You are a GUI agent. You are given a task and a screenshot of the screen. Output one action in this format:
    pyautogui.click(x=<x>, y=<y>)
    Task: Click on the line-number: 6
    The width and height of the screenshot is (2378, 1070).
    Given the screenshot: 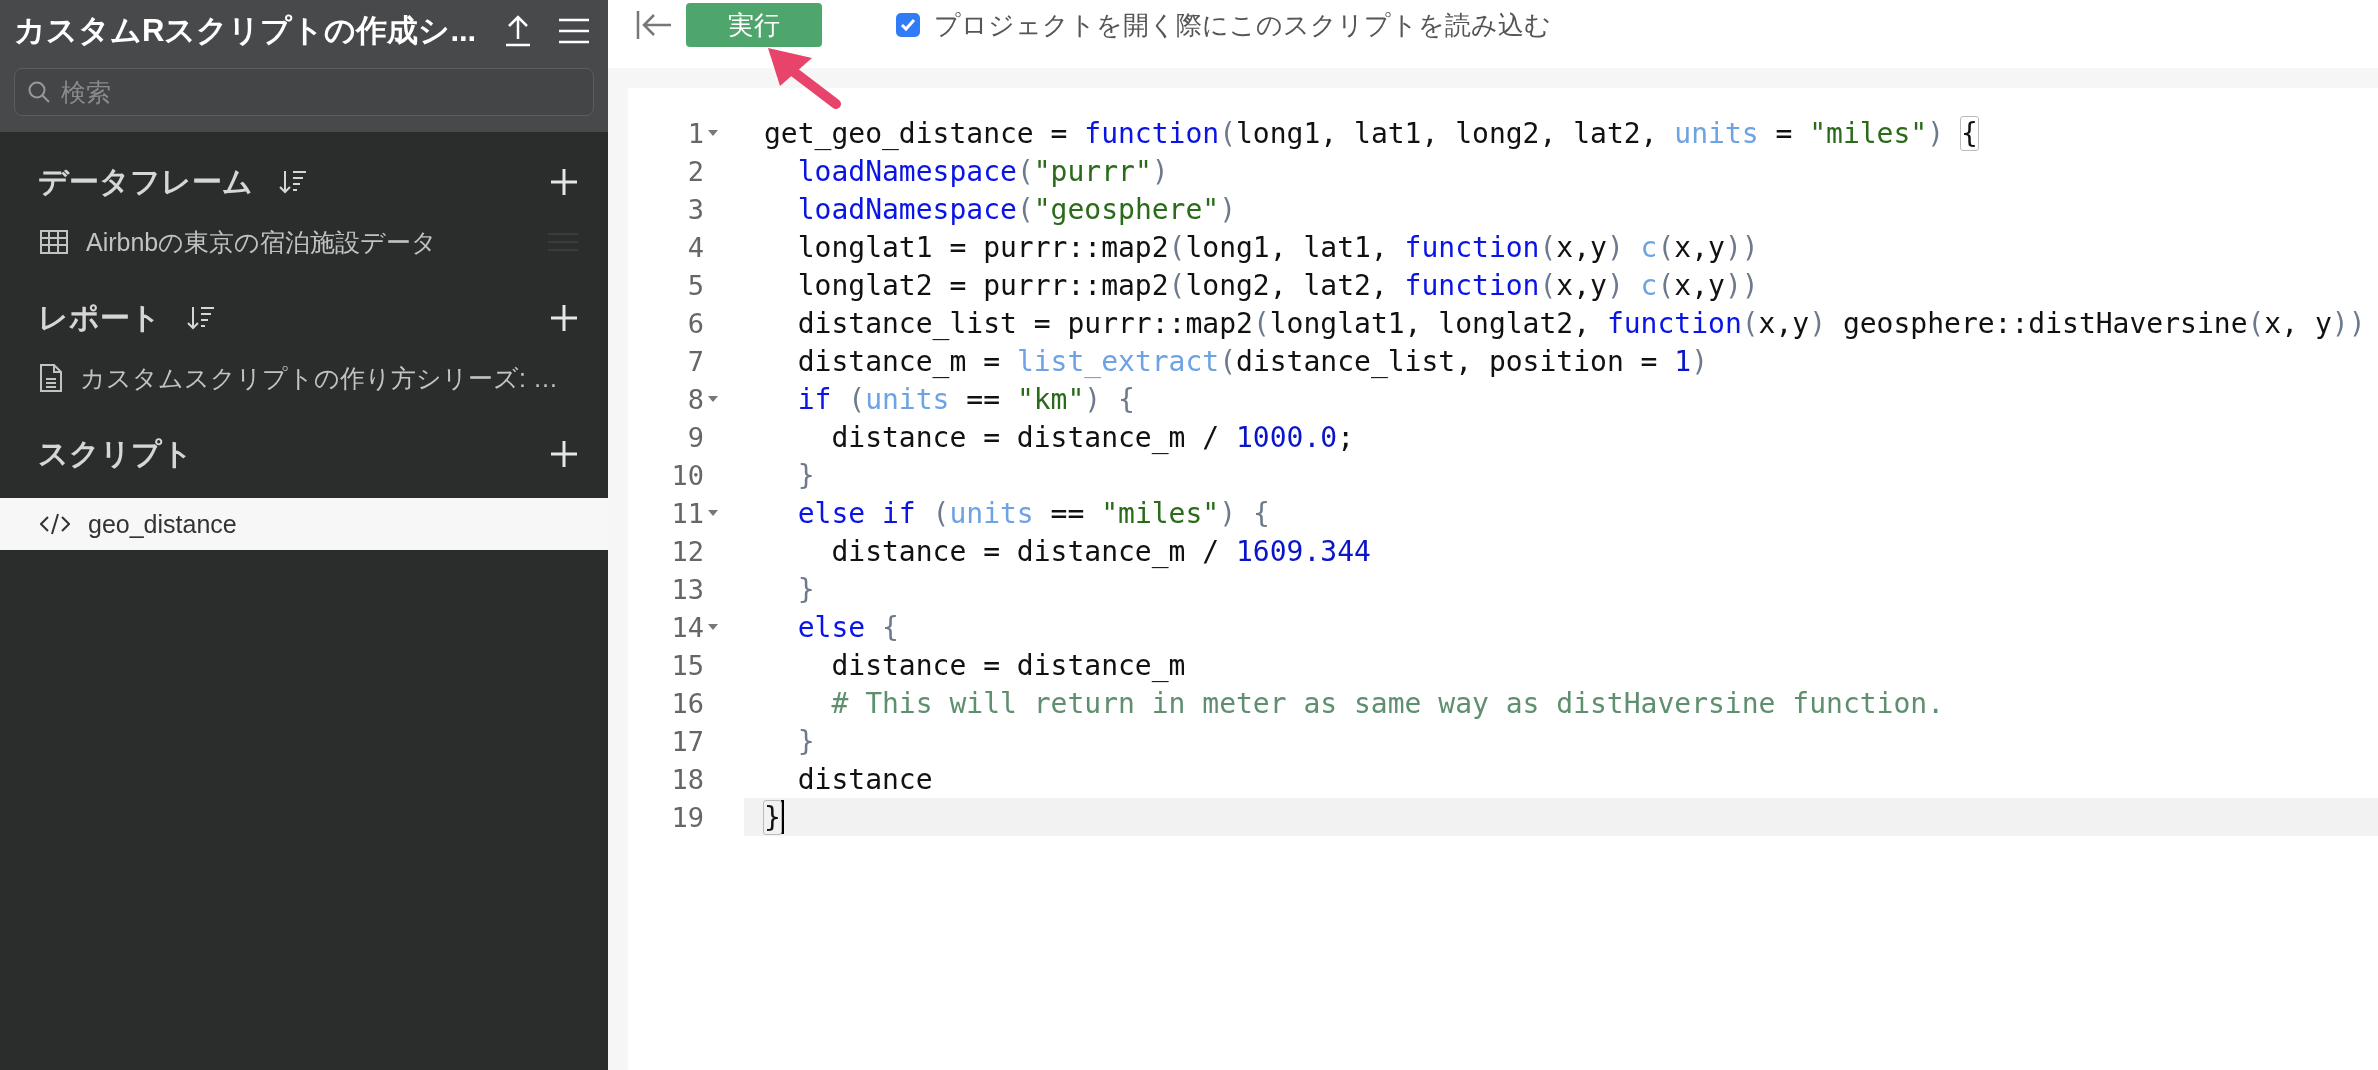 What is the action you would take?
    pyautogui.click(x=695, y=323)
    